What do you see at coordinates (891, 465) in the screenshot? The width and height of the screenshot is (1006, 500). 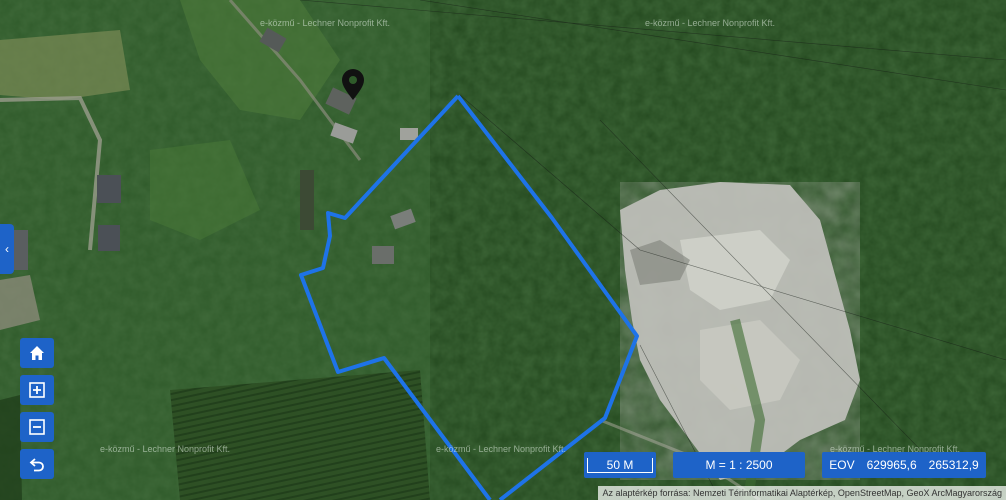 I see `eov-x-value: 629965,6` at bounding box center [891, 465].